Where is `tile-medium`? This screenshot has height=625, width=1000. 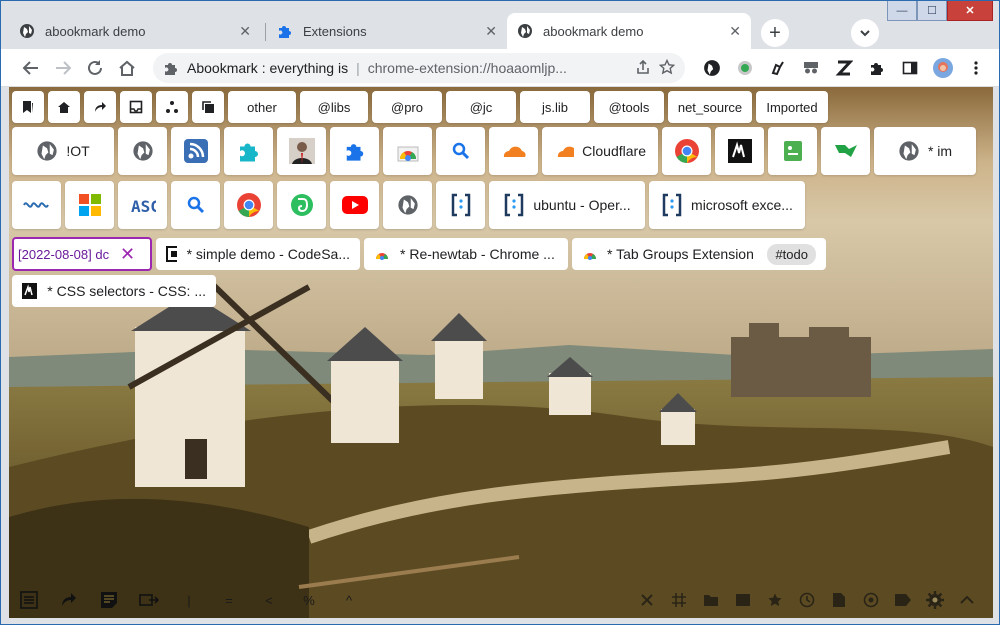
tile-medium is located at coordinates (739, 151).